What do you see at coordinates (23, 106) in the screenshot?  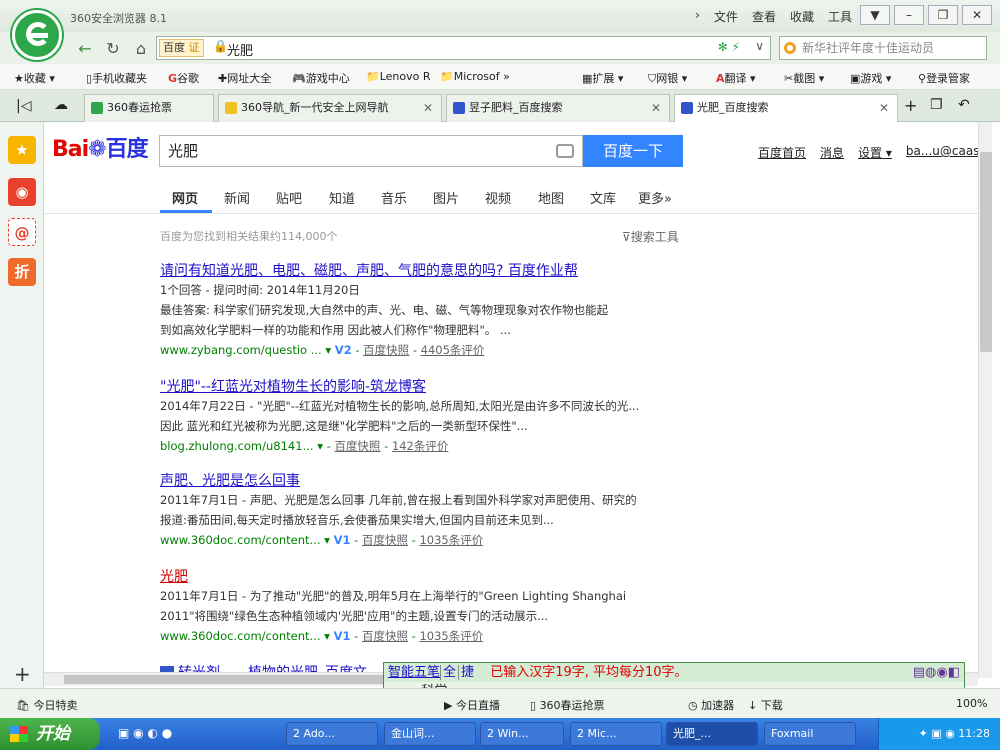 I see `tab-back-icon: |◁` at bounding box center [23, 106].